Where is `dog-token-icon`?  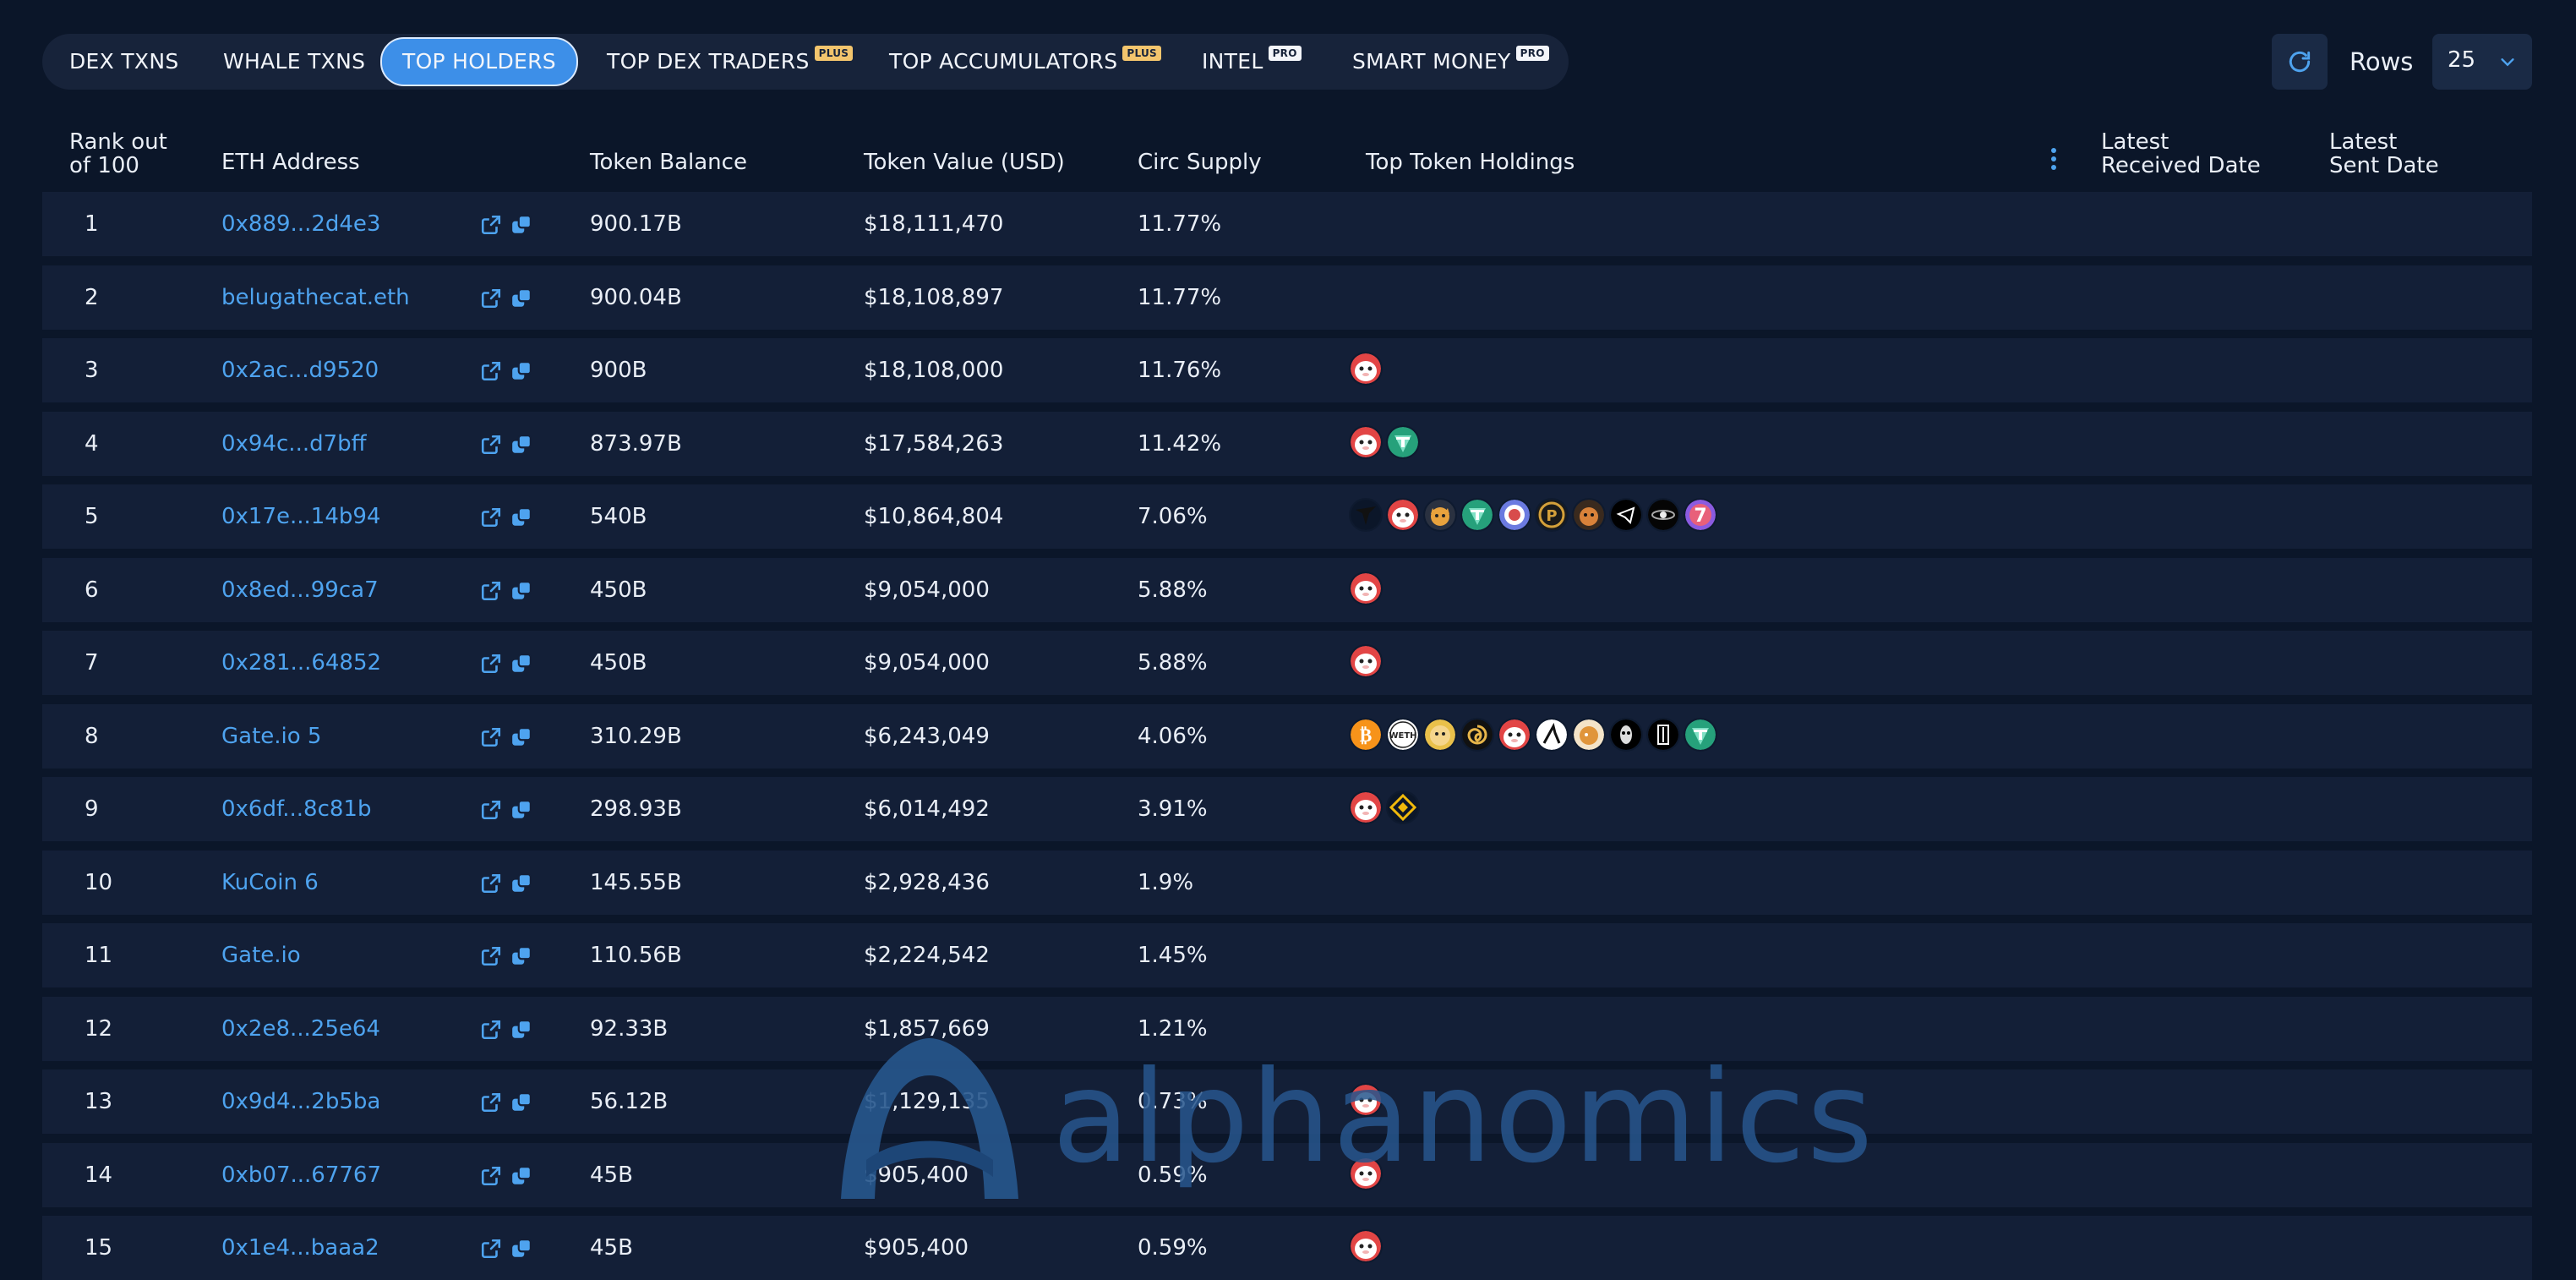 dog-token-icon is located at coordinates (1589, 515).